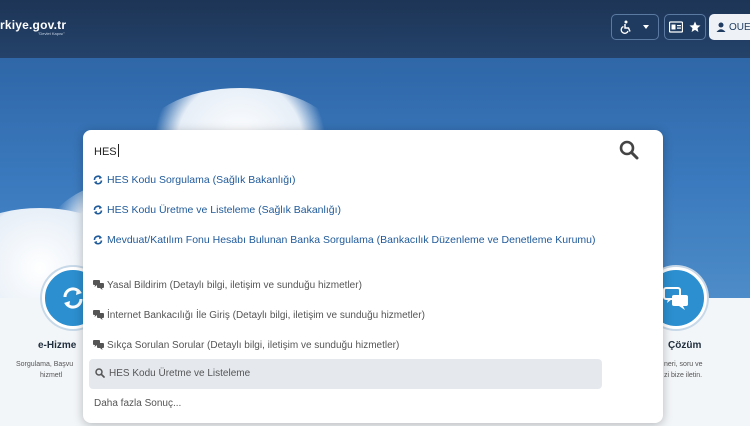  Describe the element at coordinates (57, 345) in the screenshot. I see `e-services-title: e-Hizme` at that location.